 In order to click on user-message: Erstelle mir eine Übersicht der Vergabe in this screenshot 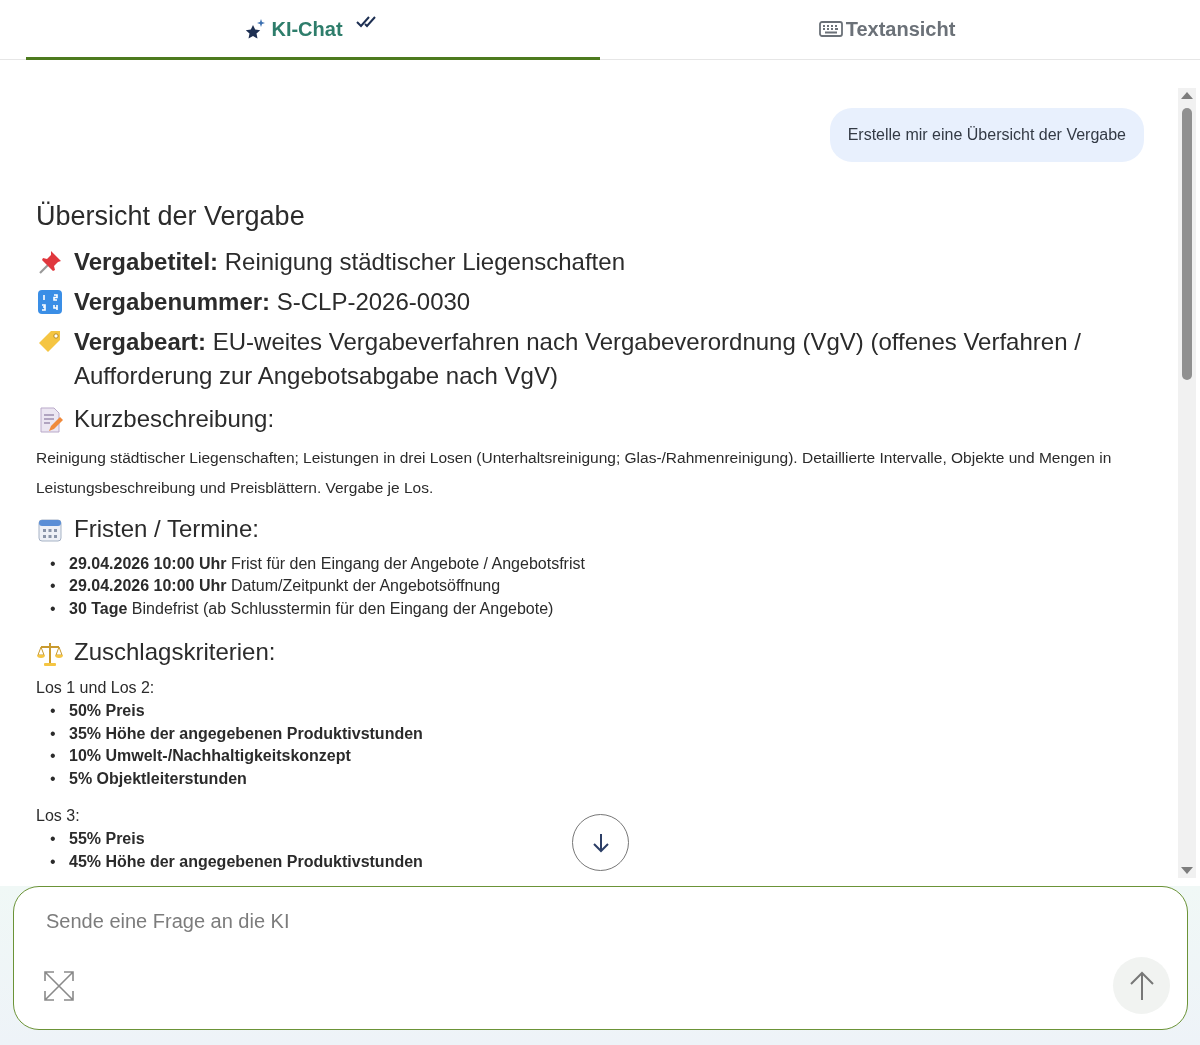, I will do `click(986, 135)`.